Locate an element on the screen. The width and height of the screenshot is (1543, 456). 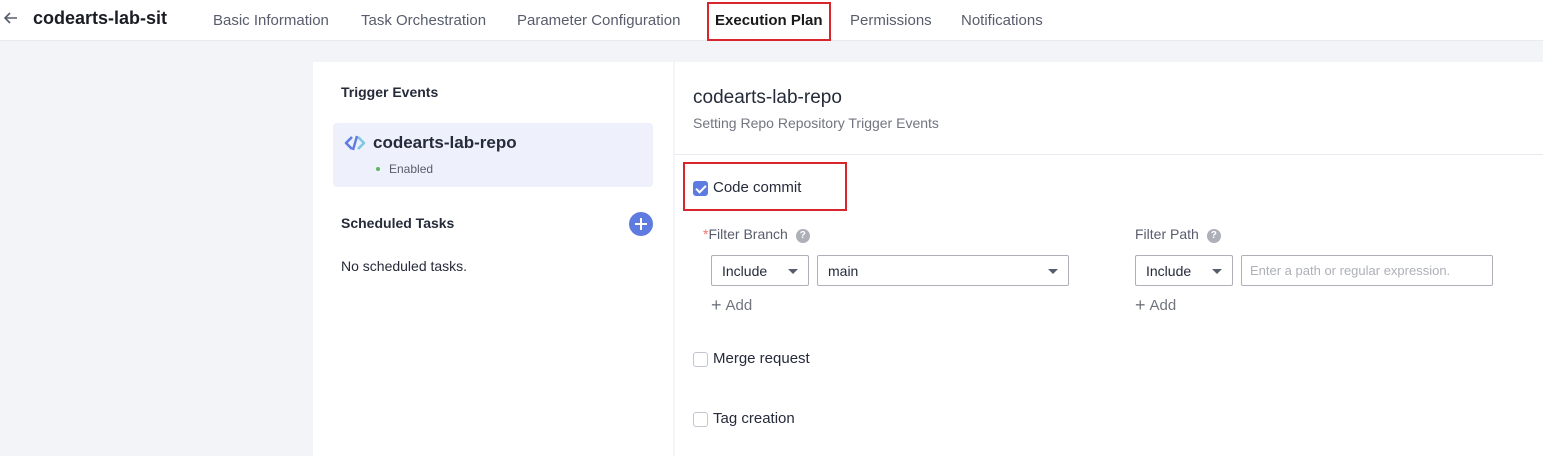
scheduled-tasks-title: Scheduled Tasks is located at coordinates (398, 223).